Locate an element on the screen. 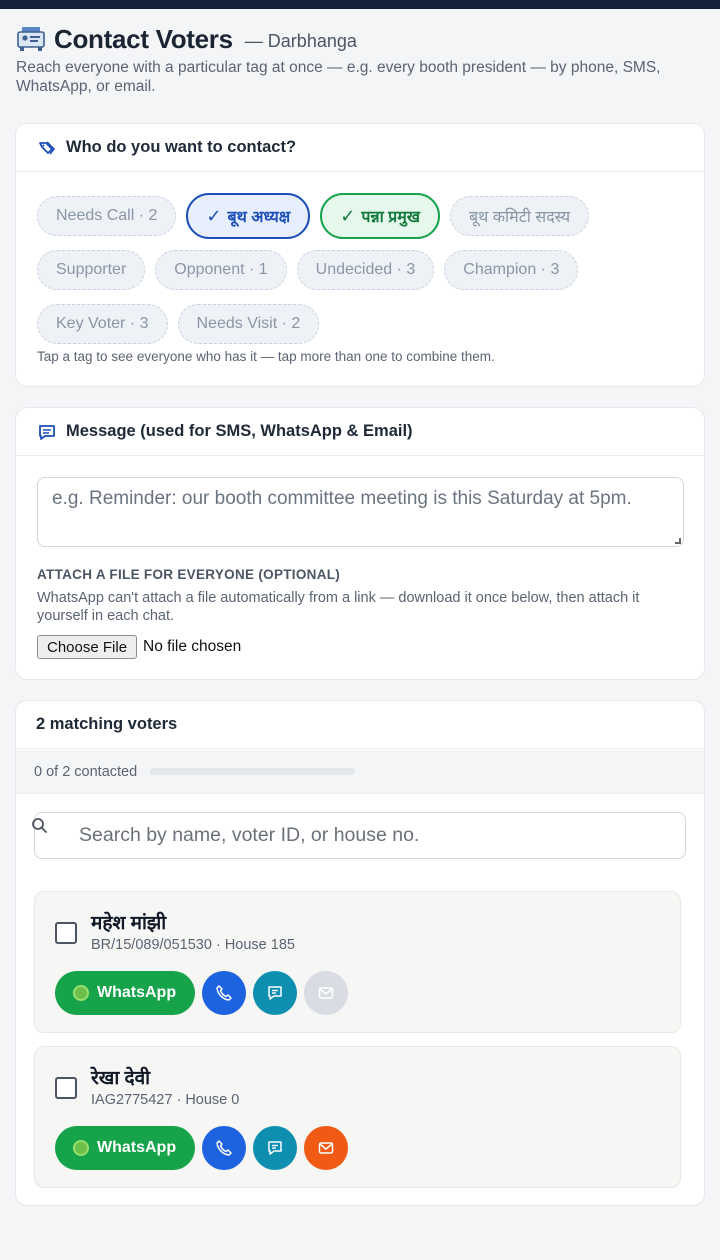 The height and width of the screenshot is (1260, 720). audience-card-header: Who do you want to contact? is located at coordinates (360, 148).